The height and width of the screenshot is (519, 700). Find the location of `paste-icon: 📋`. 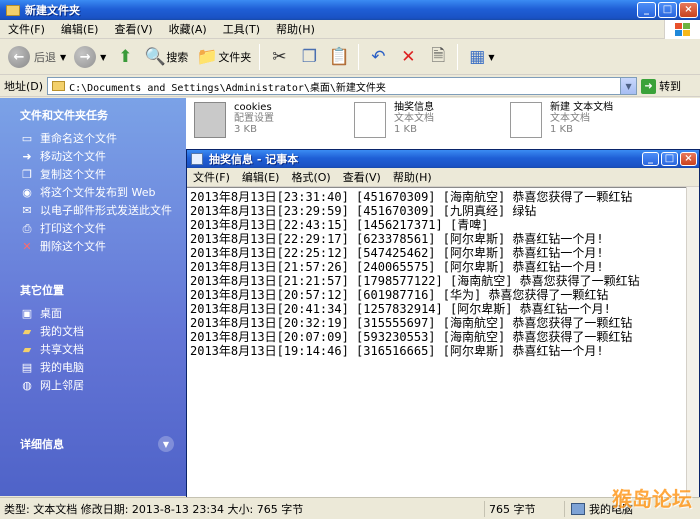

paste-icon: 📋 is located at coordinates (339, 57).